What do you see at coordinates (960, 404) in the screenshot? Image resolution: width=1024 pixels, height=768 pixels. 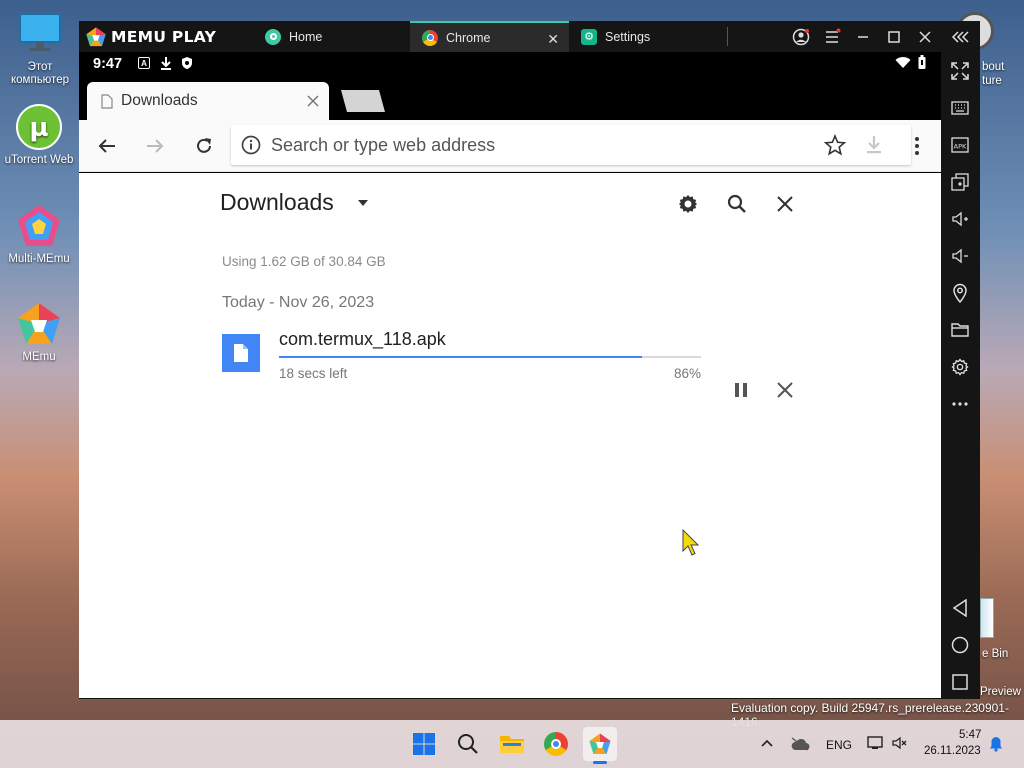 I see `more-icon` at bounding box center [960, 404].